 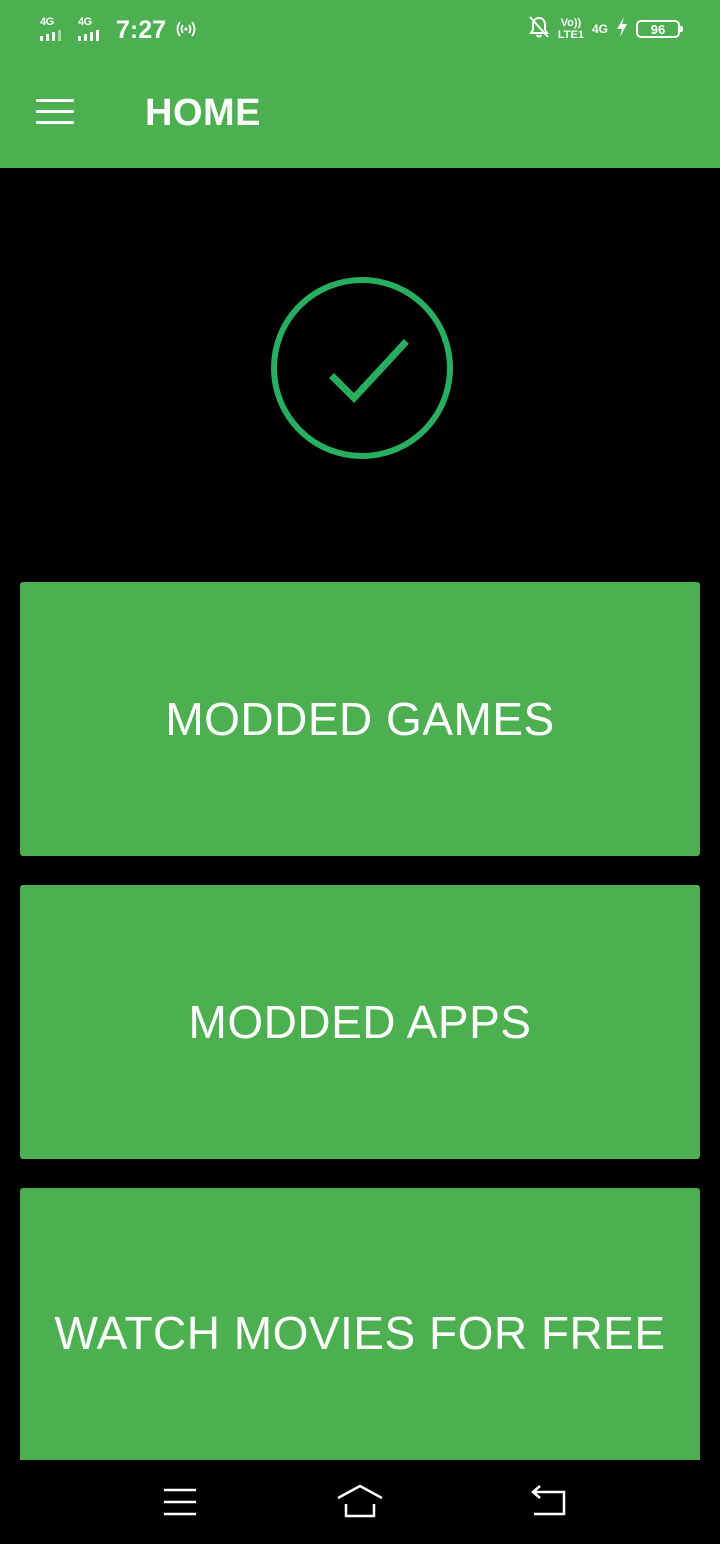 I want to click on back-icon, so click(x=548, y=1502).